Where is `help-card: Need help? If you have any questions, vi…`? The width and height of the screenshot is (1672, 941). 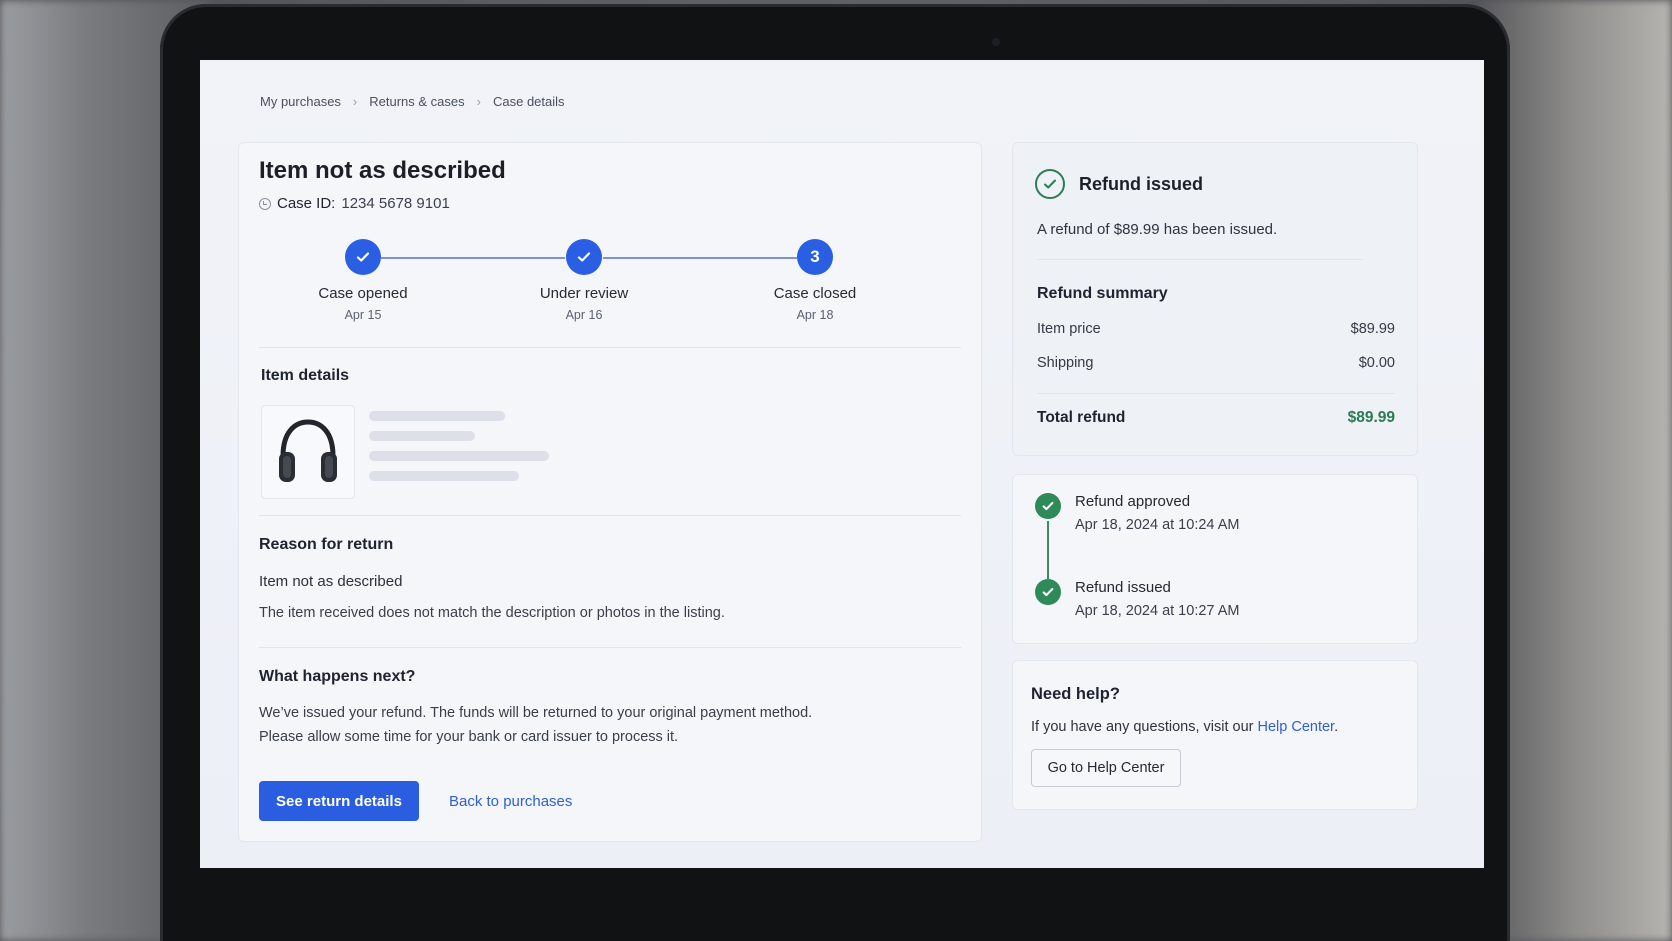
help-card: Need help? If you have any questions, vi… is located at coordinates (1215, 735).